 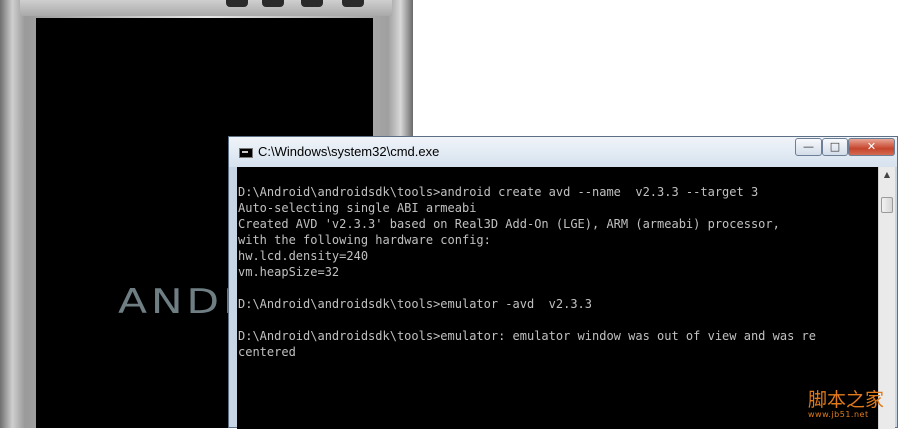 What do you see at coordinates (887, 175) in the screenshot?
I see `scroll-up-icon: ▲` at bounding box center [887, 175].